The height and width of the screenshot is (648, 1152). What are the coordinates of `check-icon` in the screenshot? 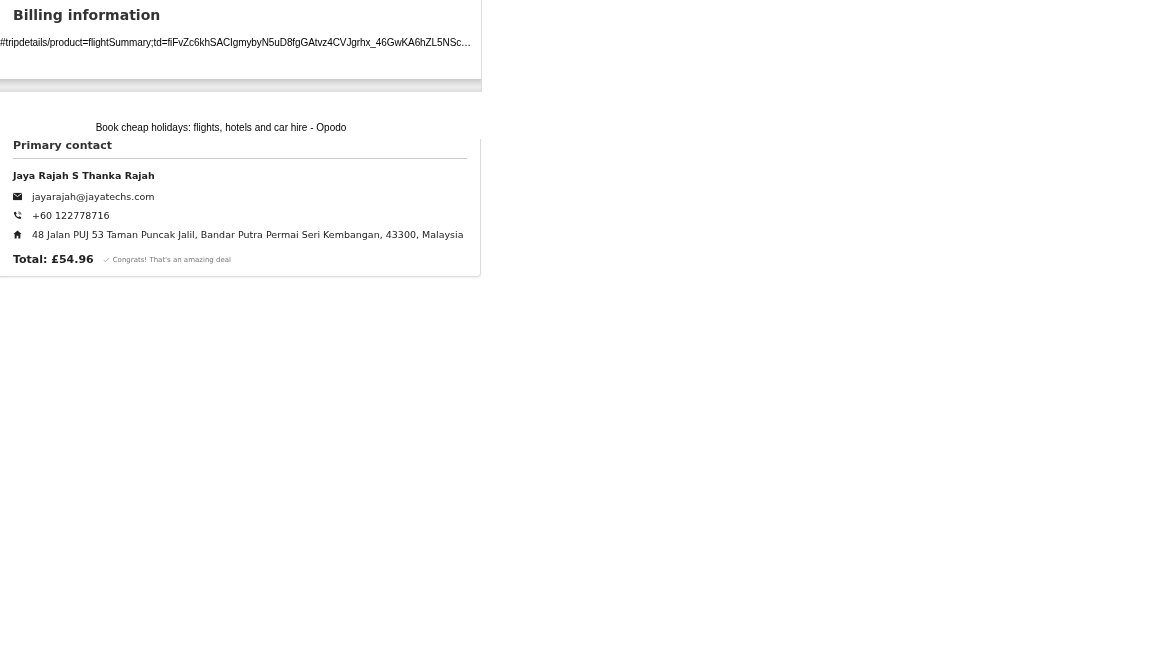 It's located at (106, 259).